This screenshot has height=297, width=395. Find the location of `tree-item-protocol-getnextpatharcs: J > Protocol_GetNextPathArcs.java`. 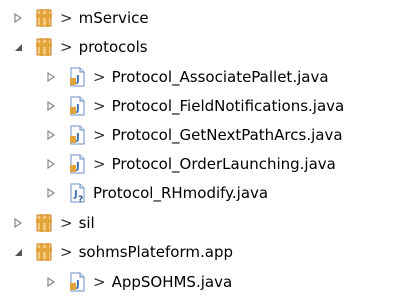

tree-item-protocol-getnextpatharcs: J > Protocol_GetNextPathArcs.java is located at coordinates (194, 135).